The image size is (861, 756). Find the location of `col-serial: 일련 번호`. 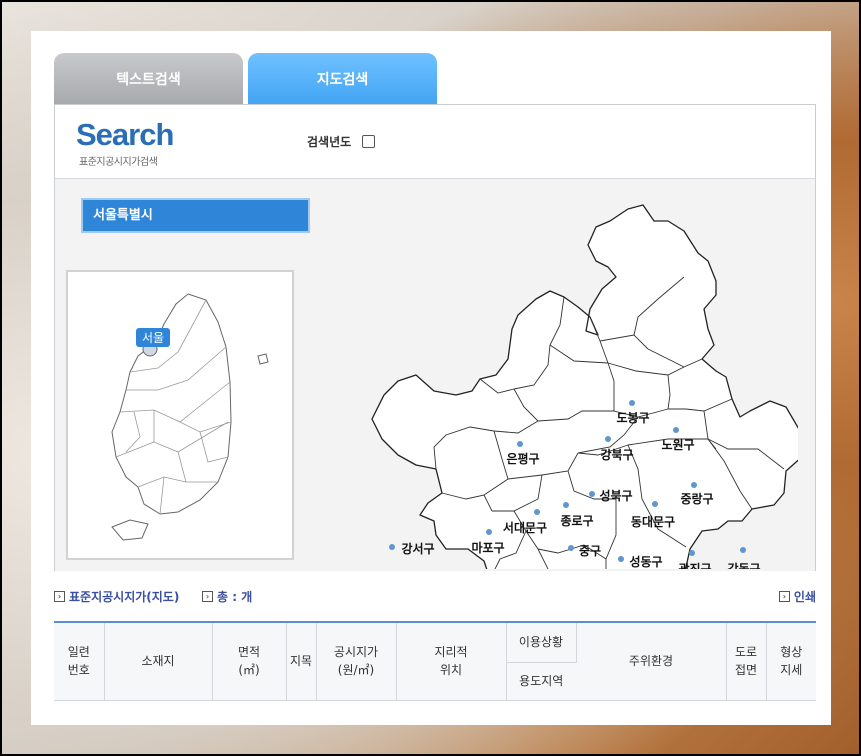

col-serial: 일련 번호 is located at coordinates (79, 661).